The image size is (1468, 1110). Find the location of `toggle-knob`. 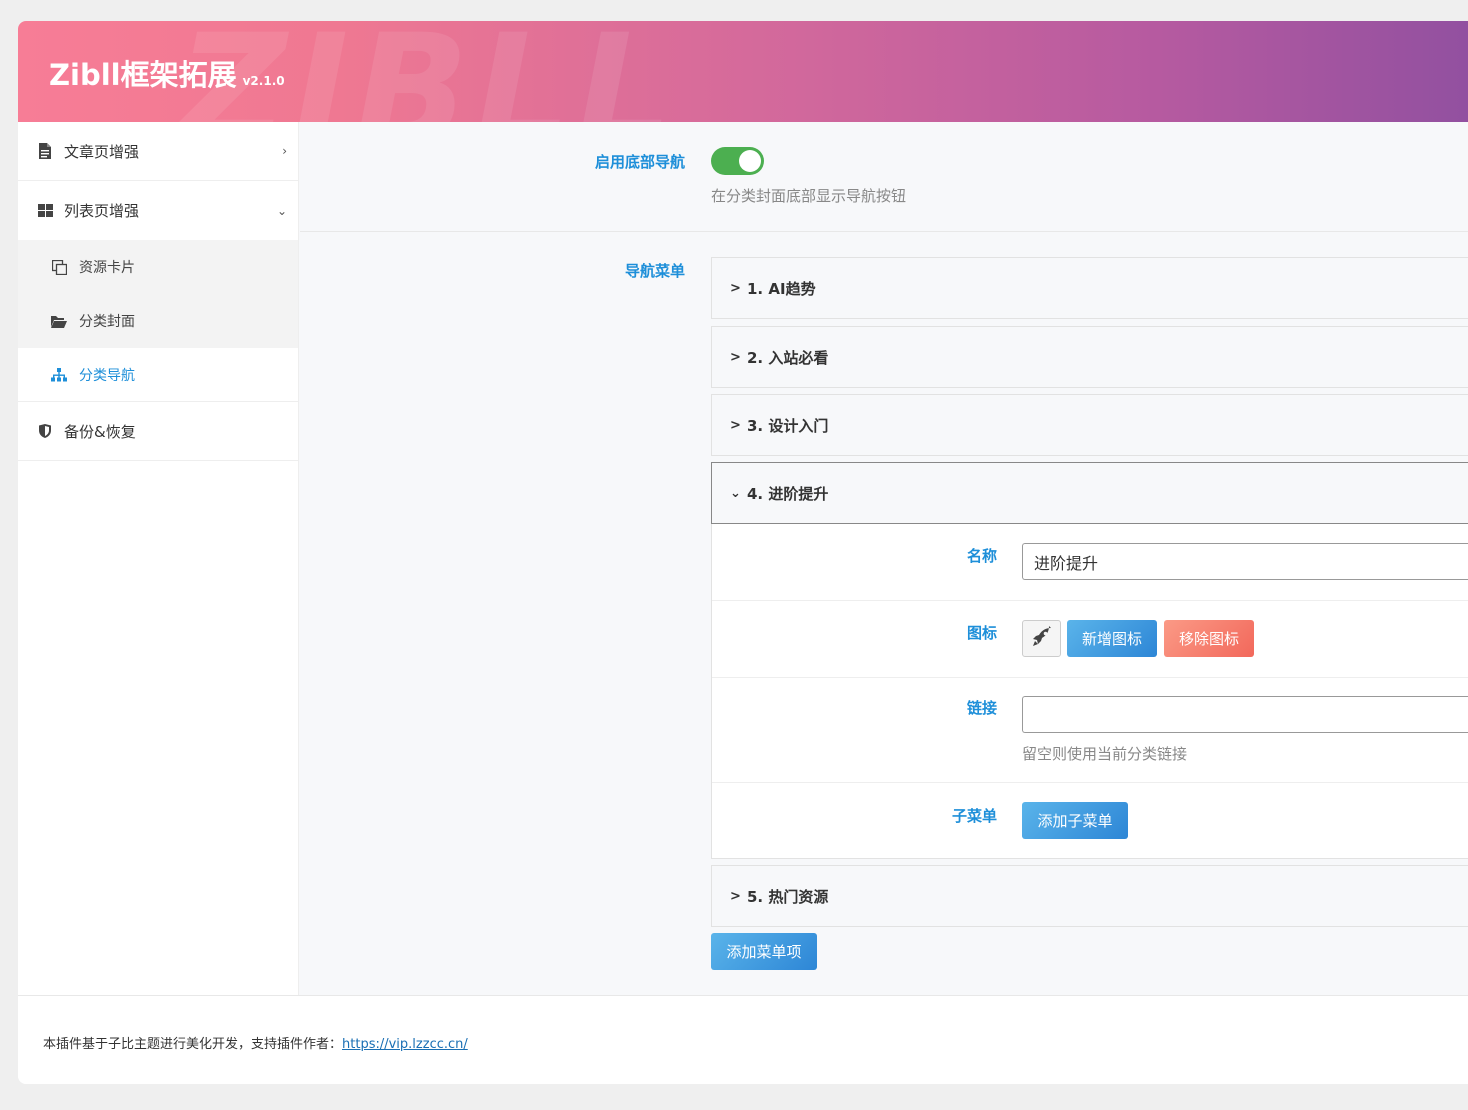

toggle-knob is located at coordinates (750, 161).